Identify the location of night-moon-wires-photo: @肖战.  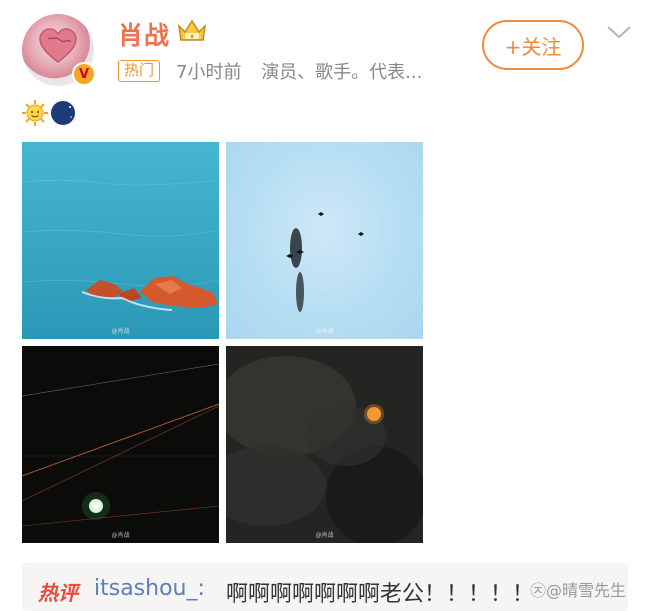
(120, 444).